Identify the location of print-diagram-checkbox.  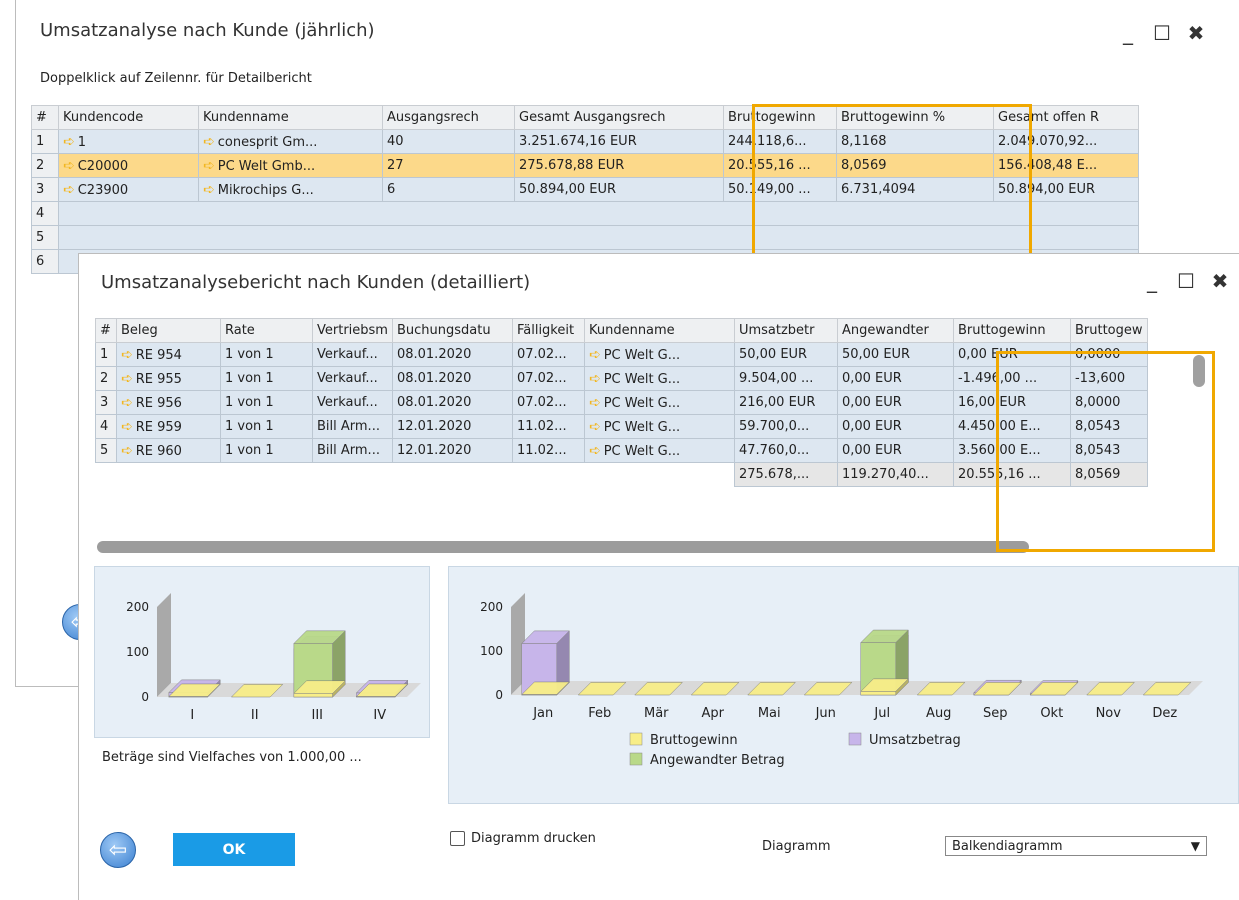
(457, 838).